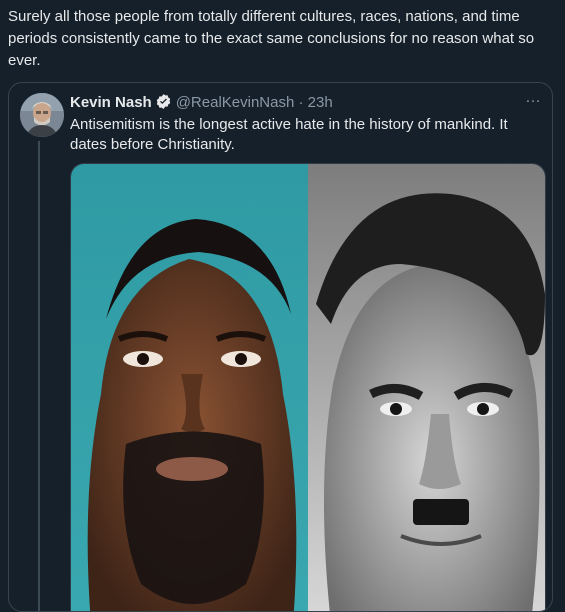 The width and height of the screenshot is (565, 612). What do you see at coordinates (111, 102) in the screenshot?
I see `display-name: Kevin Nash` at bounding box center [111, 102].